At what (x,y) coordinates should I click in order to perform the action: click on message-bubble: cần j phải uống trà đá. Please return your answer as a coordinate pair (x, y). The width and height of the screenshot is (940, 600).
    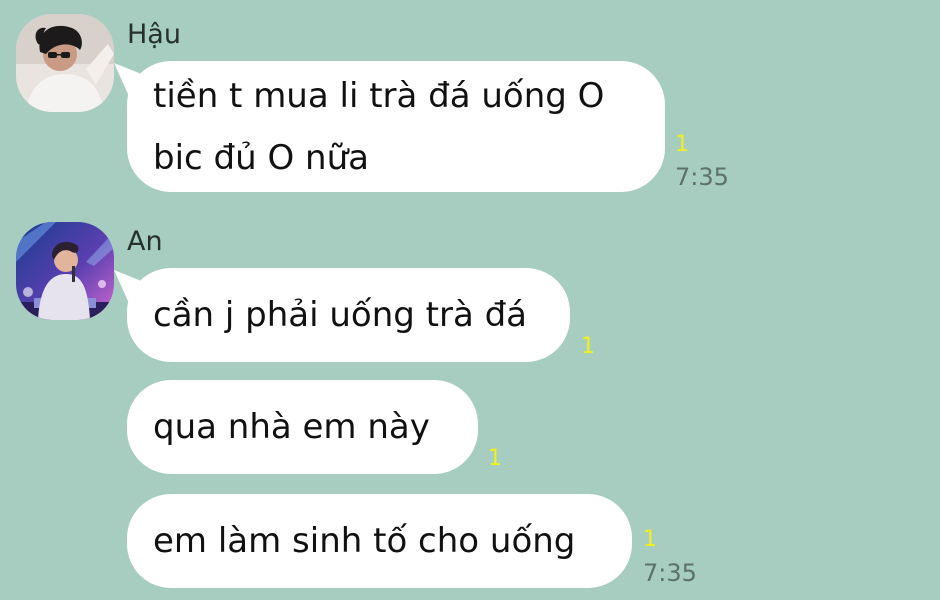
    Looking at the image, I should click on (348, 315).